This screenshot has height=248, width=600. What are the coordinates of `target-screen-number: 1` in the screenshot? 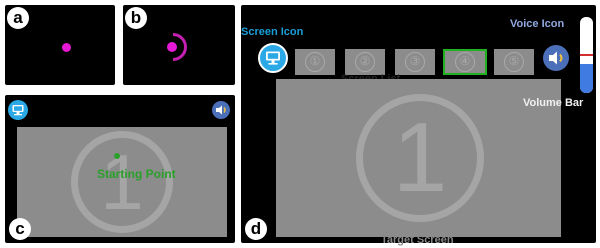 It's located at (420, 158).